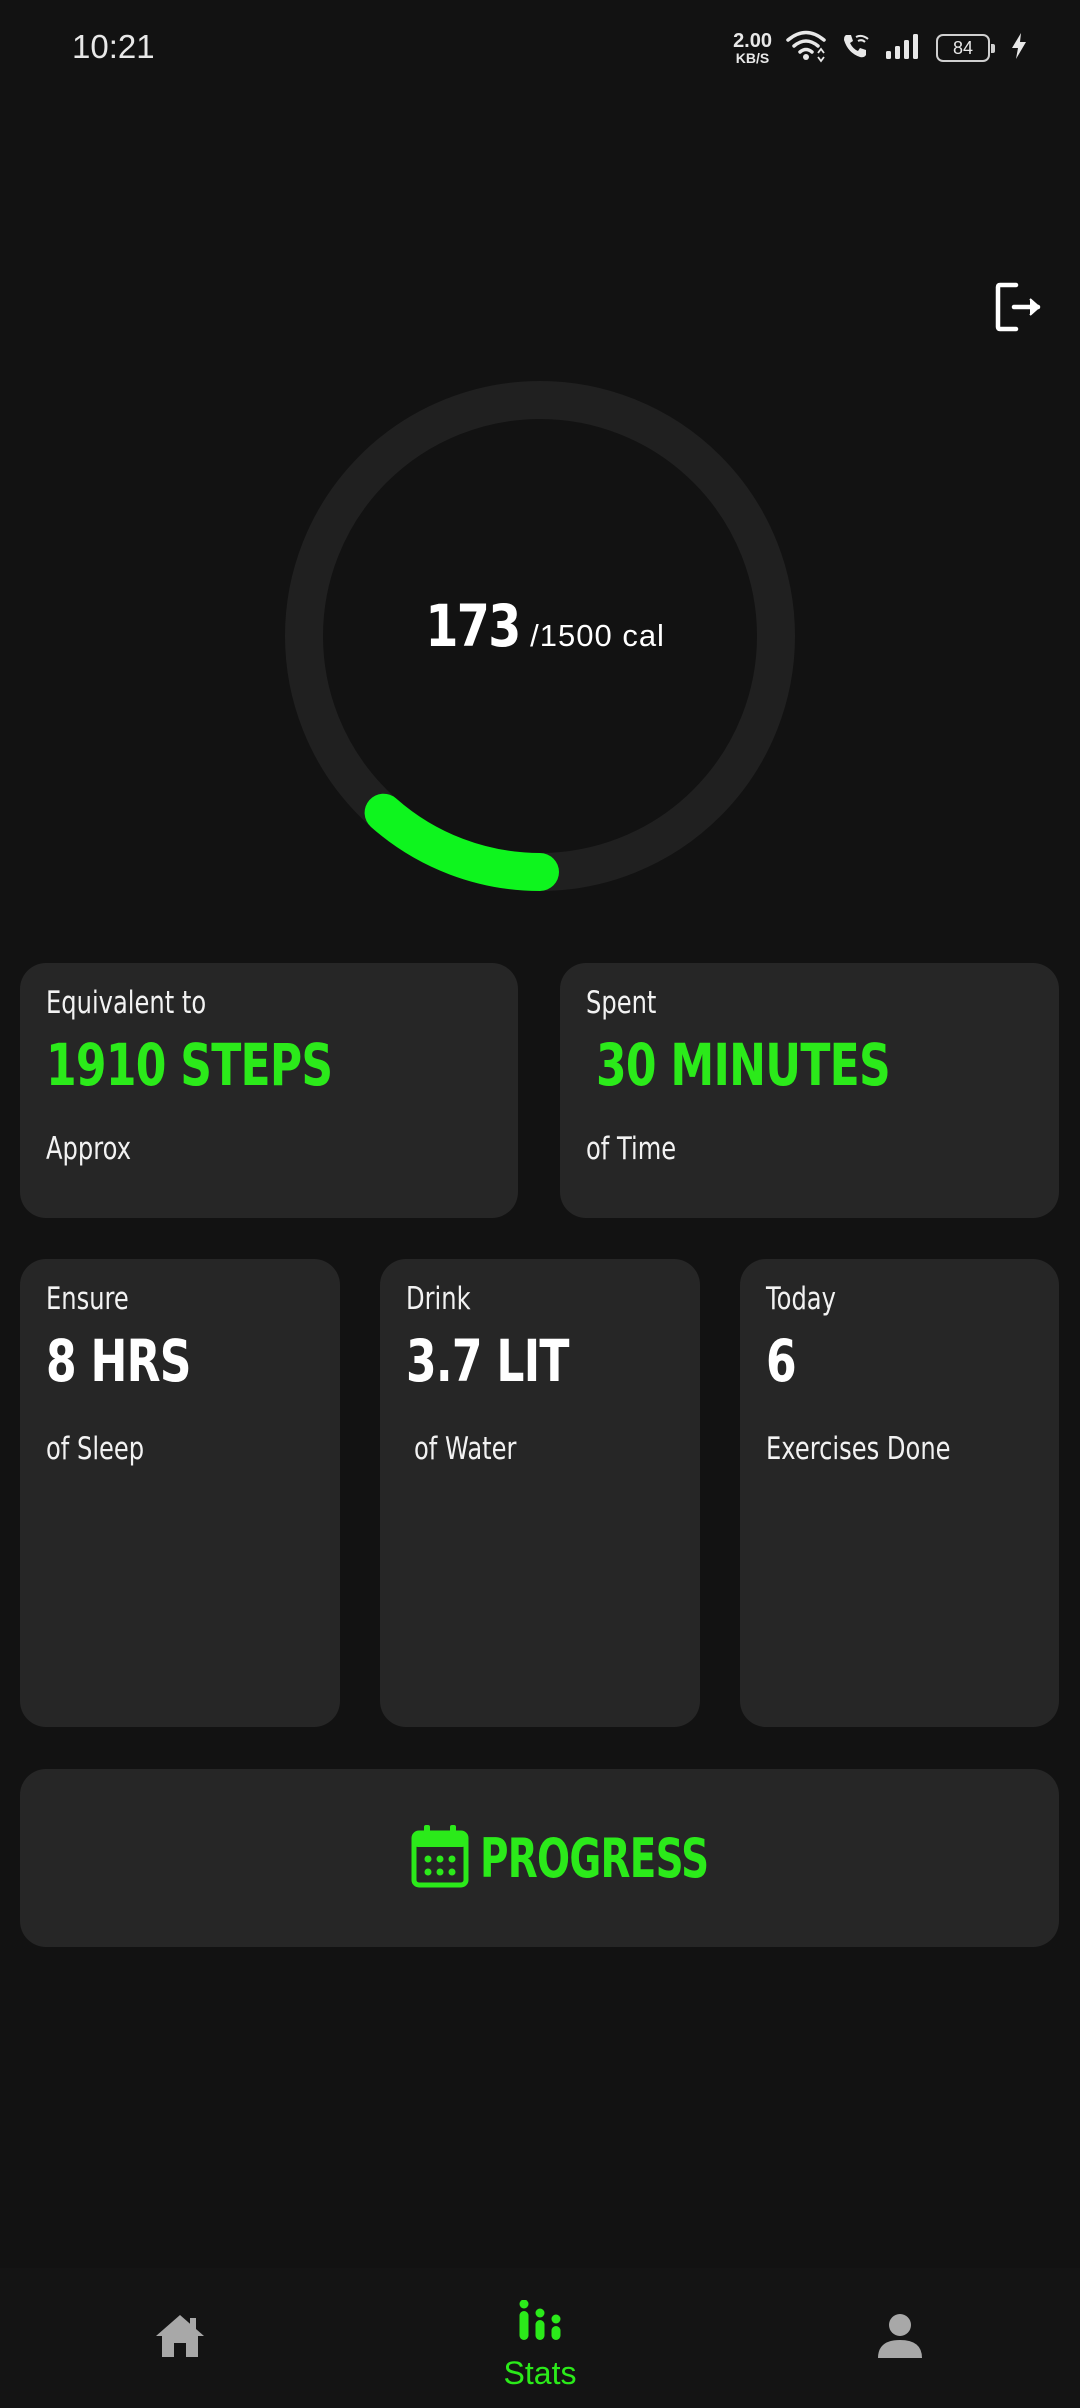 The height and width of the screenshot is (2408, 1080). What do you see at coordinates (1019, 48) in the screenshot?
I see `charging-icon` at bounding box center [1019, 48].